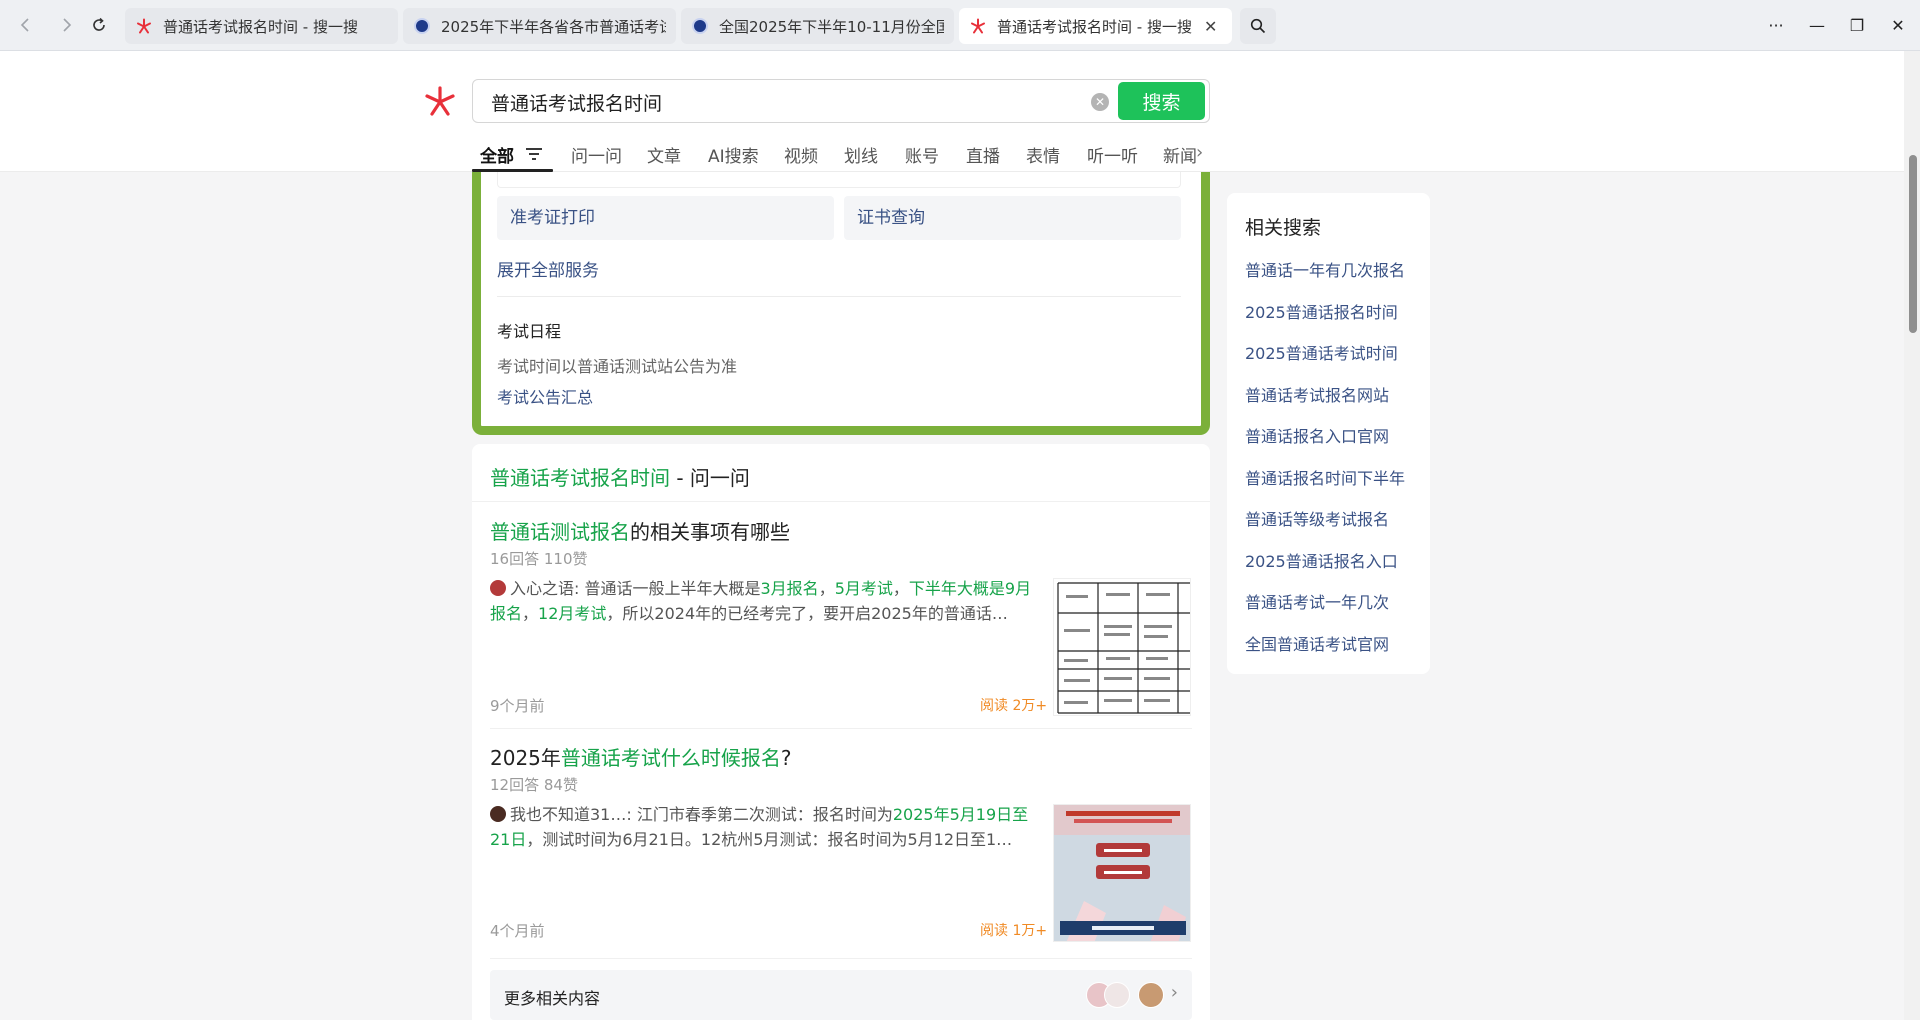 This screenshot has height=1020, width=1920. Describe the element at coordinates (1317, 394) in the screenshot. I see `related-search-link: 普通话考试报名网站` at that location.